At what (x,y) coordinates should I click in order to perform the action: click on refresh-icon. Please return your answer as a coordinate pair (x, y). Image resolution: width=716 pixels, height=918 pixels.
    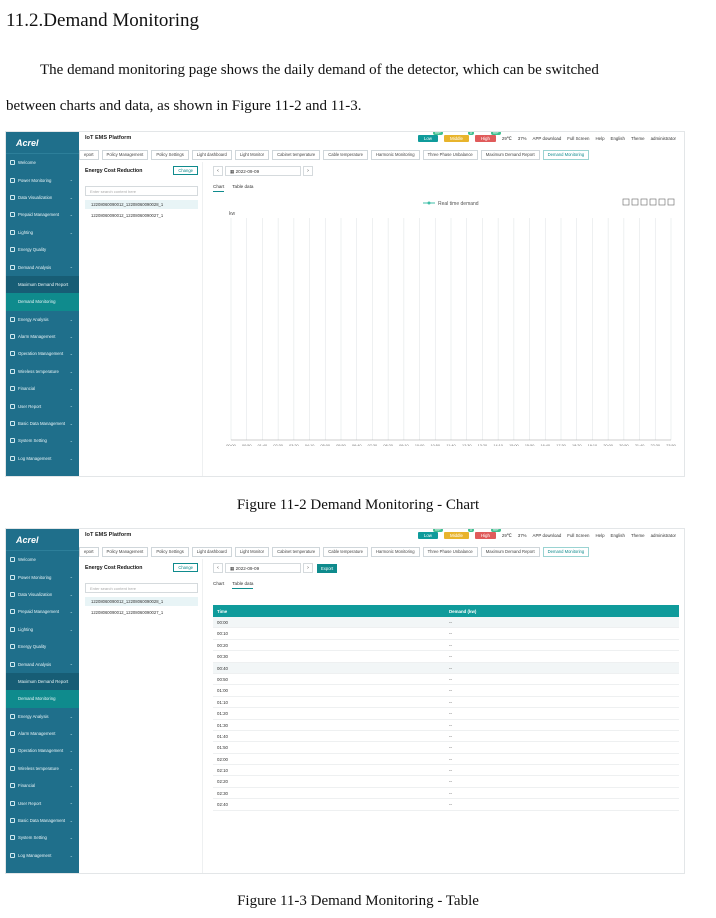
    Looking at the image, I should click on (626, 202).